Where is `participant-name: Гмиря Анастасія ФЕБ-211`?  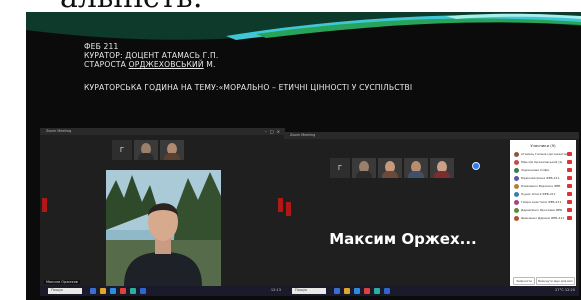 participant-name: Гмиря Анастасія ФЕБ-211 is located at coordinates (541, 202).